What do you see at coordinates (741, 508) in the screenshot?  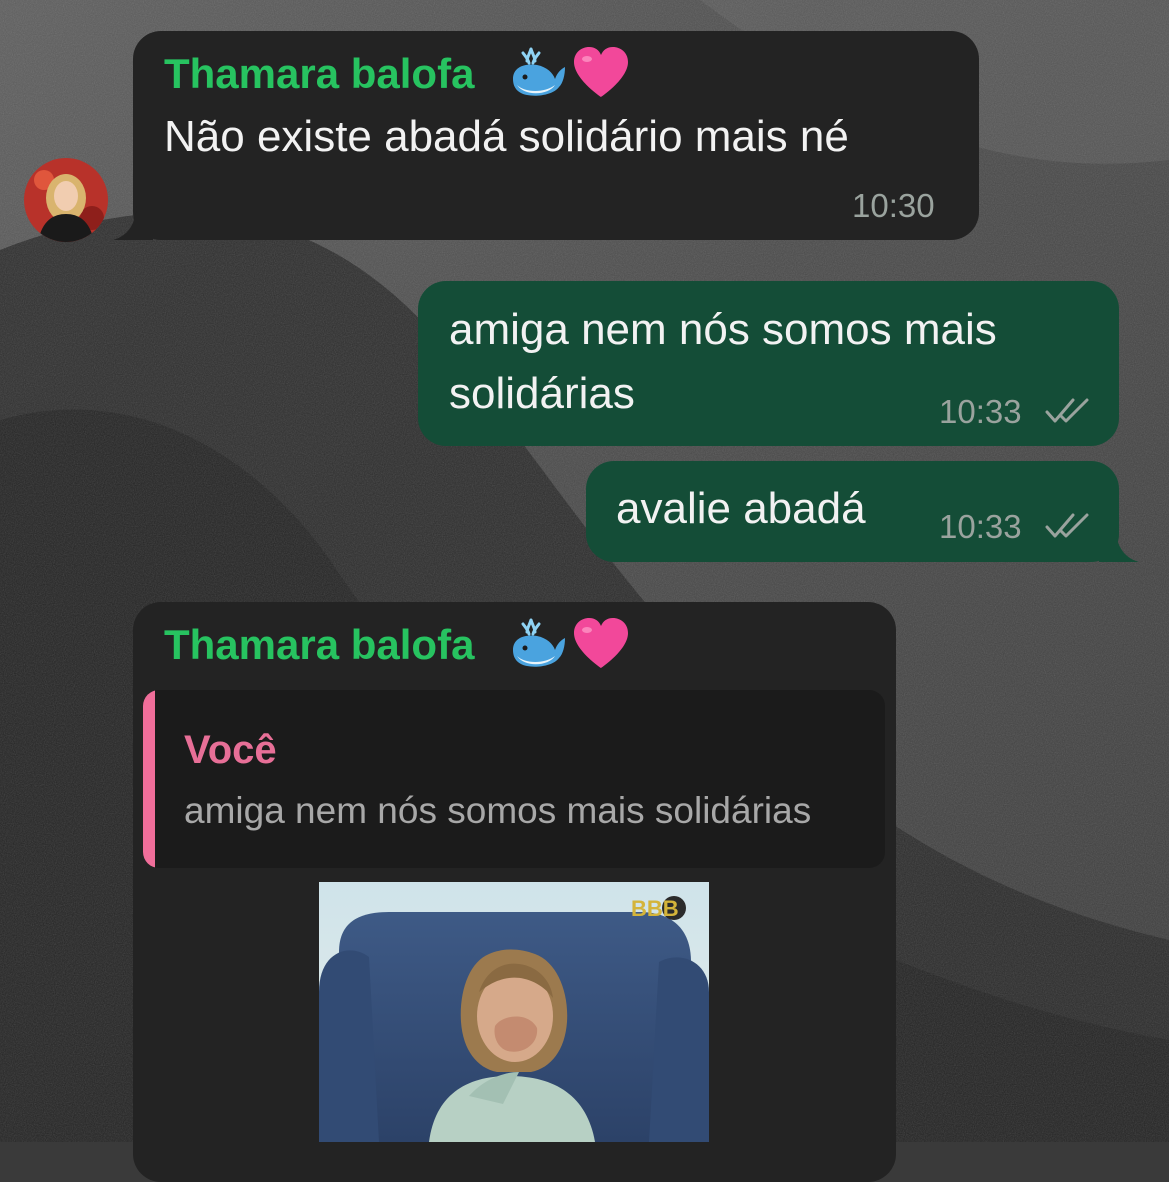 I see `message-text: avalie abadá` at bounding box center [741, 508].